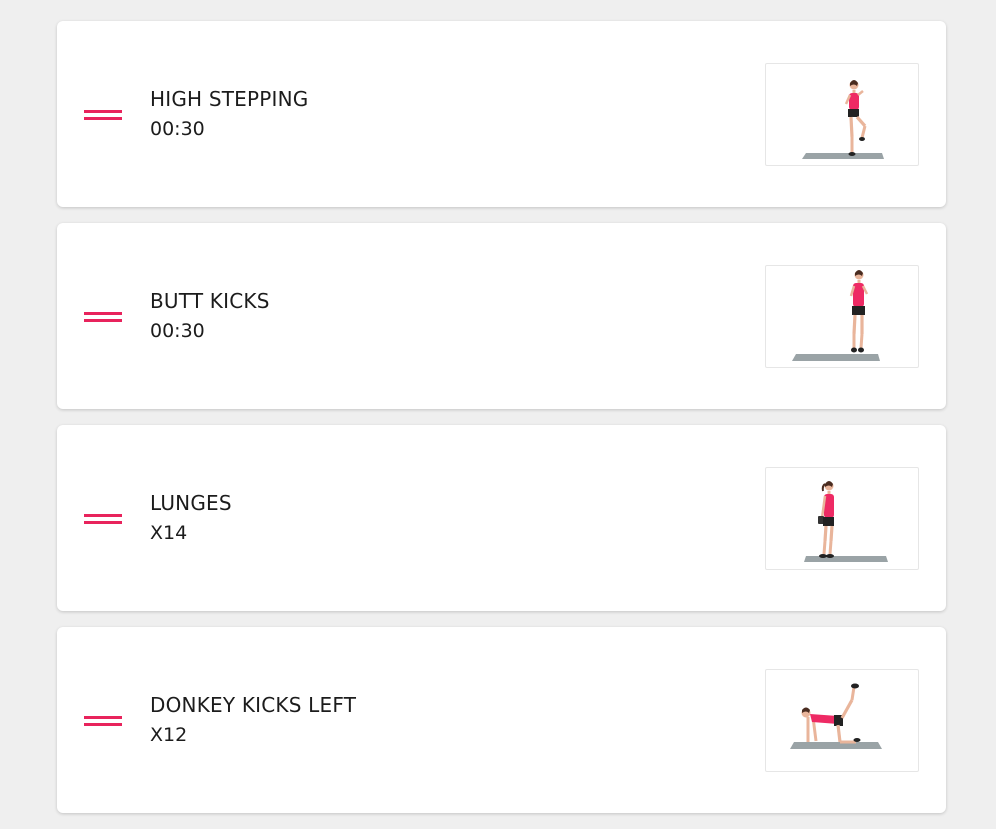 This screenshot has width=996, height=829. I want to click on exercise-name: DONKEY KICKS LEFT, so click(253, 705).